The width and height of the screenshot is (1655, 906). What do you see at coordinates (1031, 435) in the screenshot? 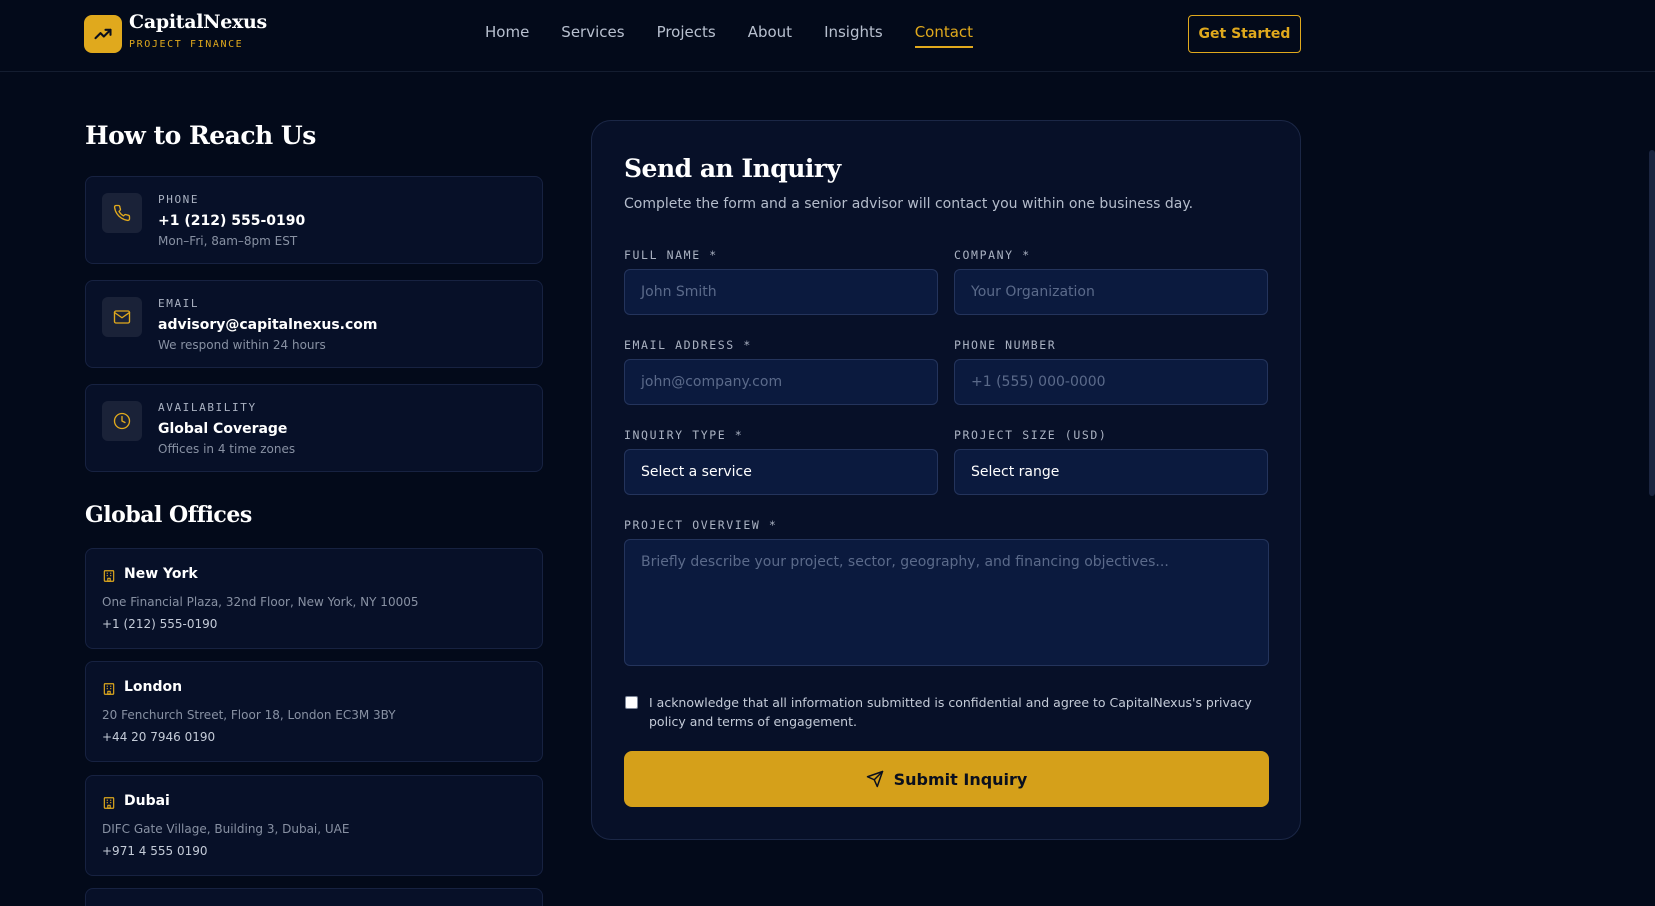
I see `project-size-label: PROJECT SIZE (USD)` at bounding box center [1031, 435].